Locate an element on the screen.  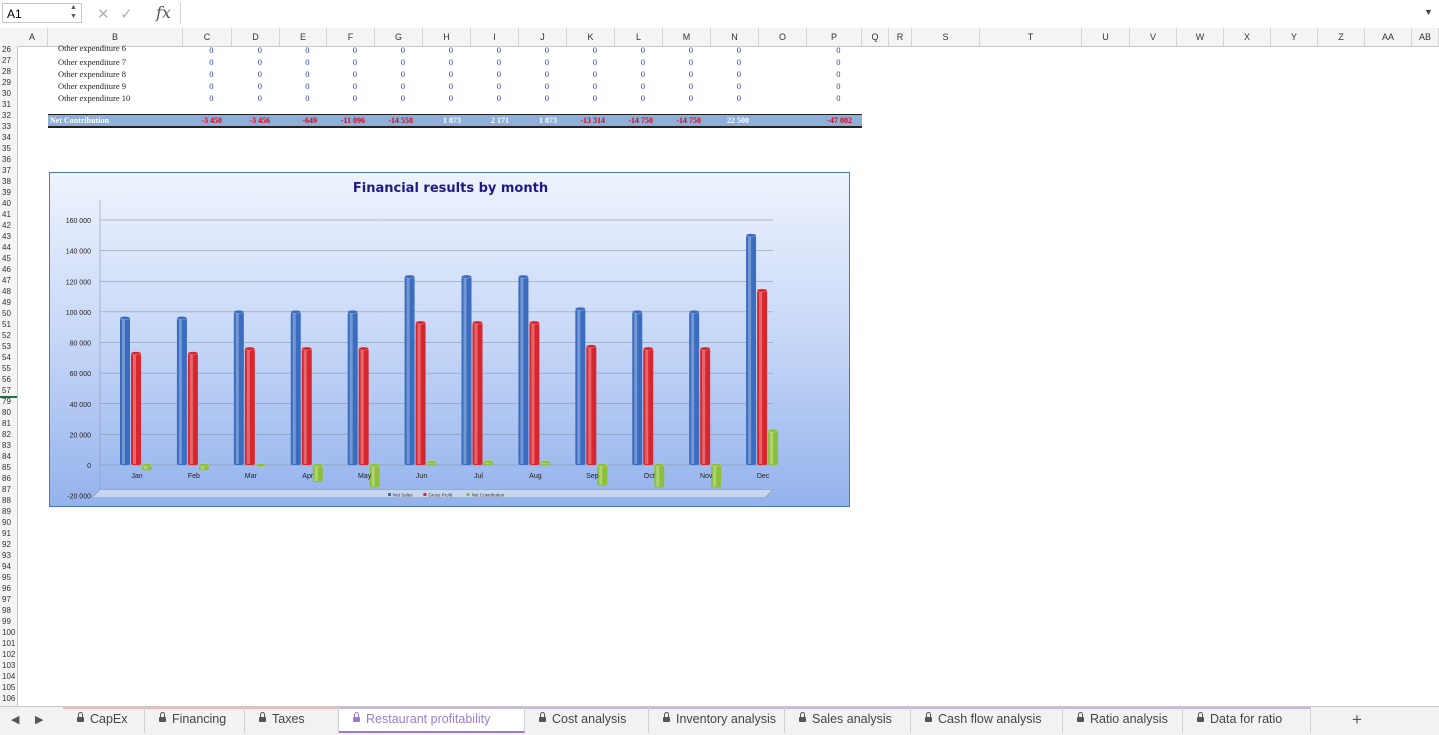
column-header-o: O is located at coordinates (783, 37).